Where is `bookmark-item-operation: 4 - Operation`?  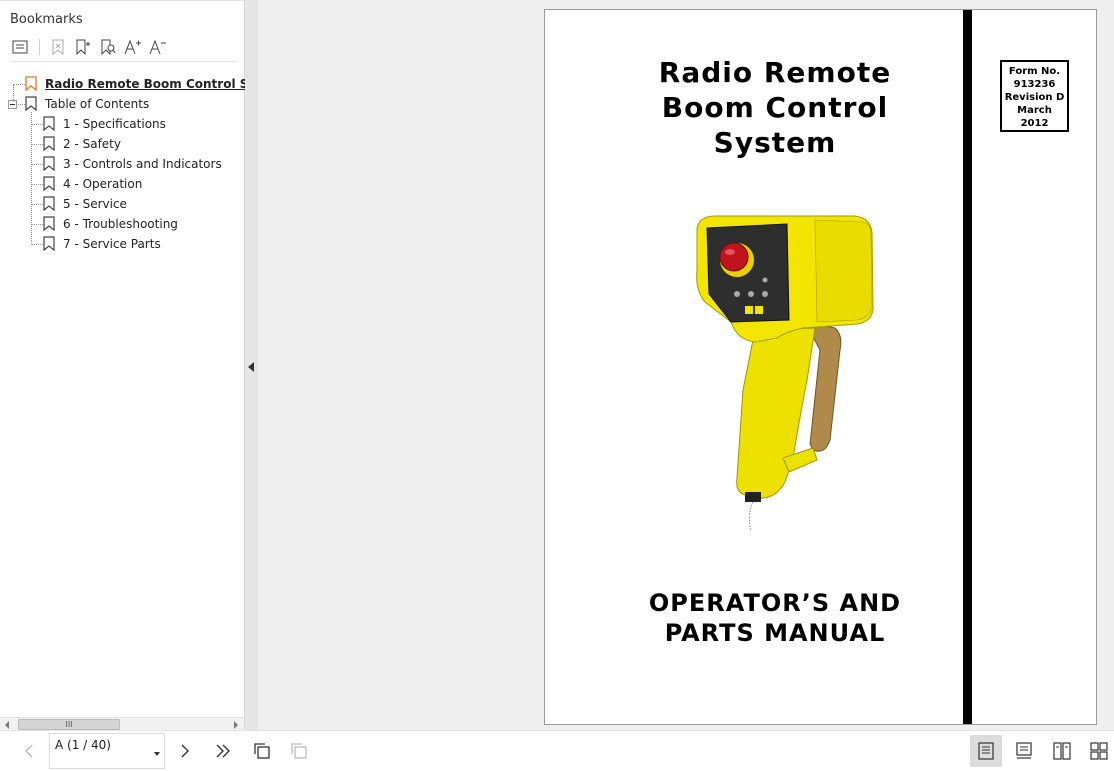
bookmark-item-operation: 4 - Operation is located at coordinates (92, 184).